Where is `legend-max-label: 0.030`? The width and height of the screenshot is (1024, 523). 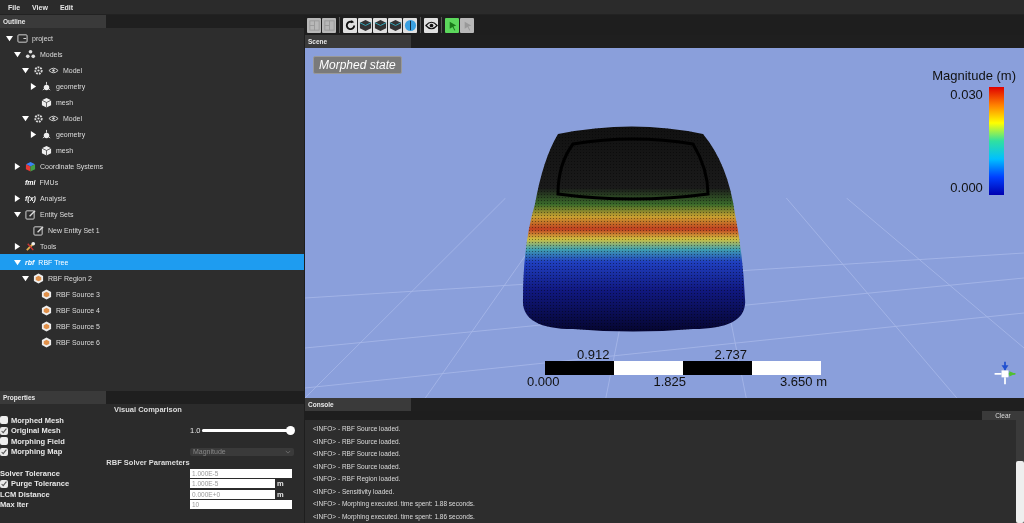 legend-max-label: 0.030 is located at coordinates (966, 94).